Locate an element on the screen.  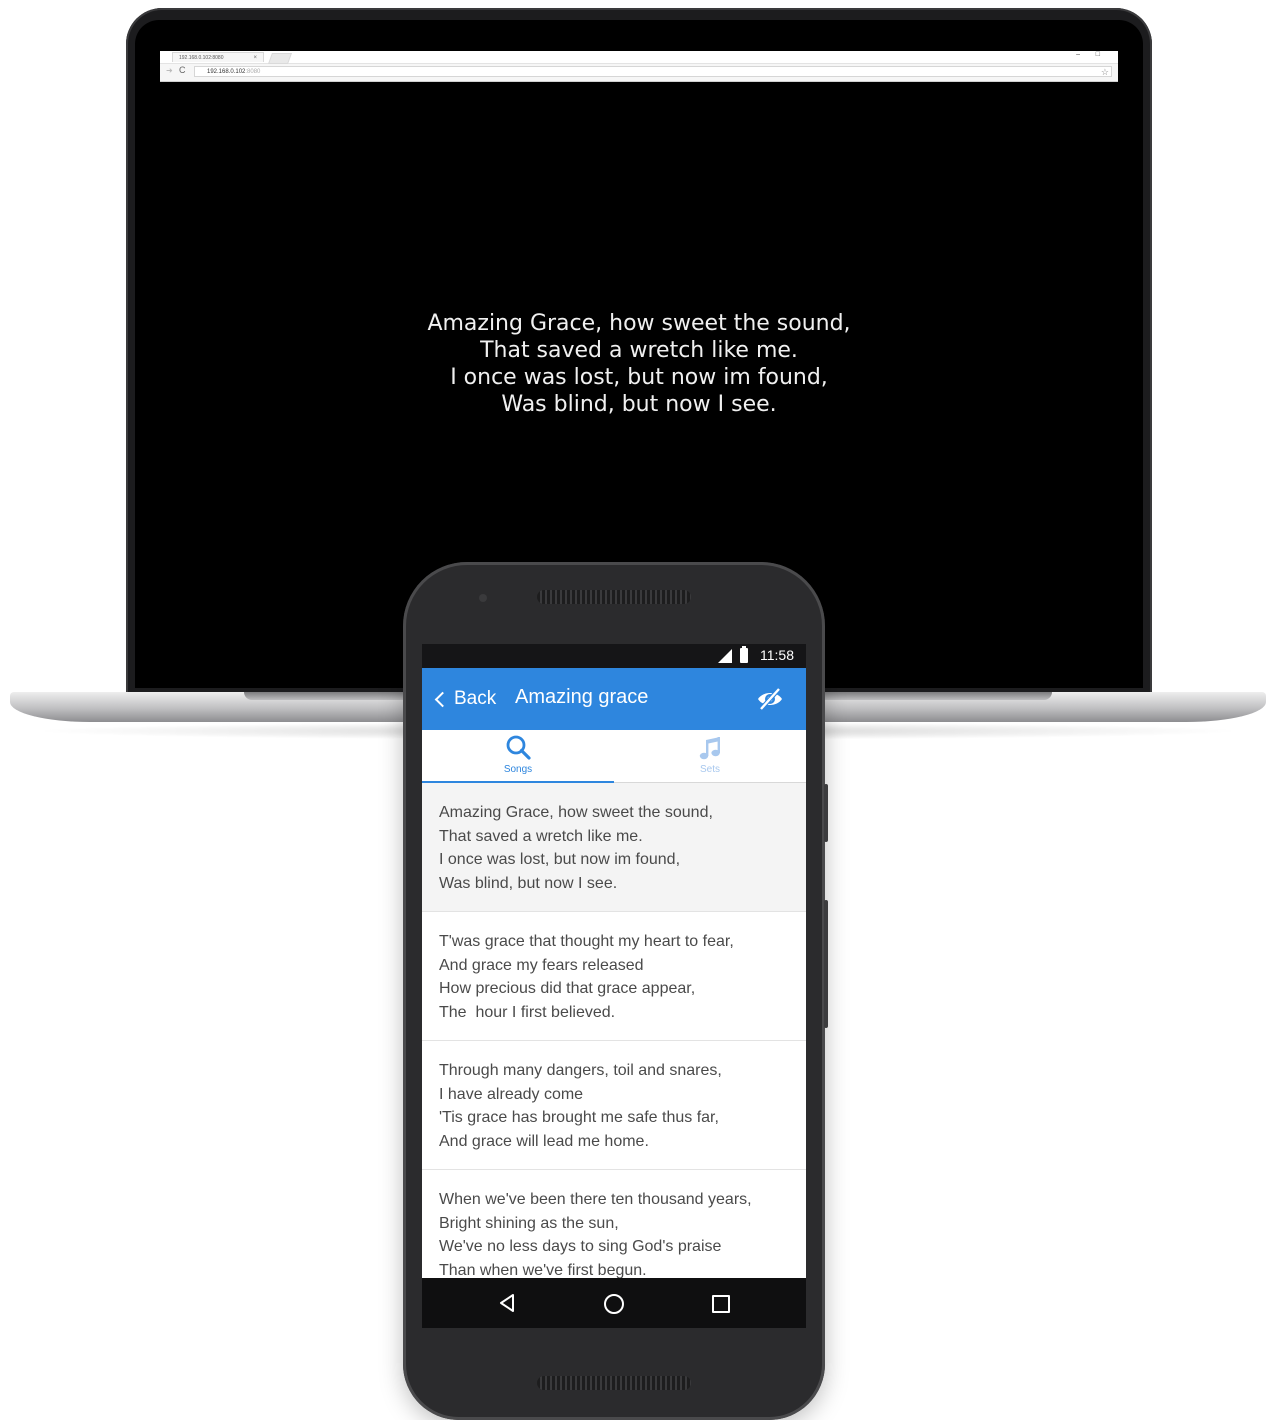
browser-tab: 192.168.0.102:8080 × is located at coordinates (218, 57).